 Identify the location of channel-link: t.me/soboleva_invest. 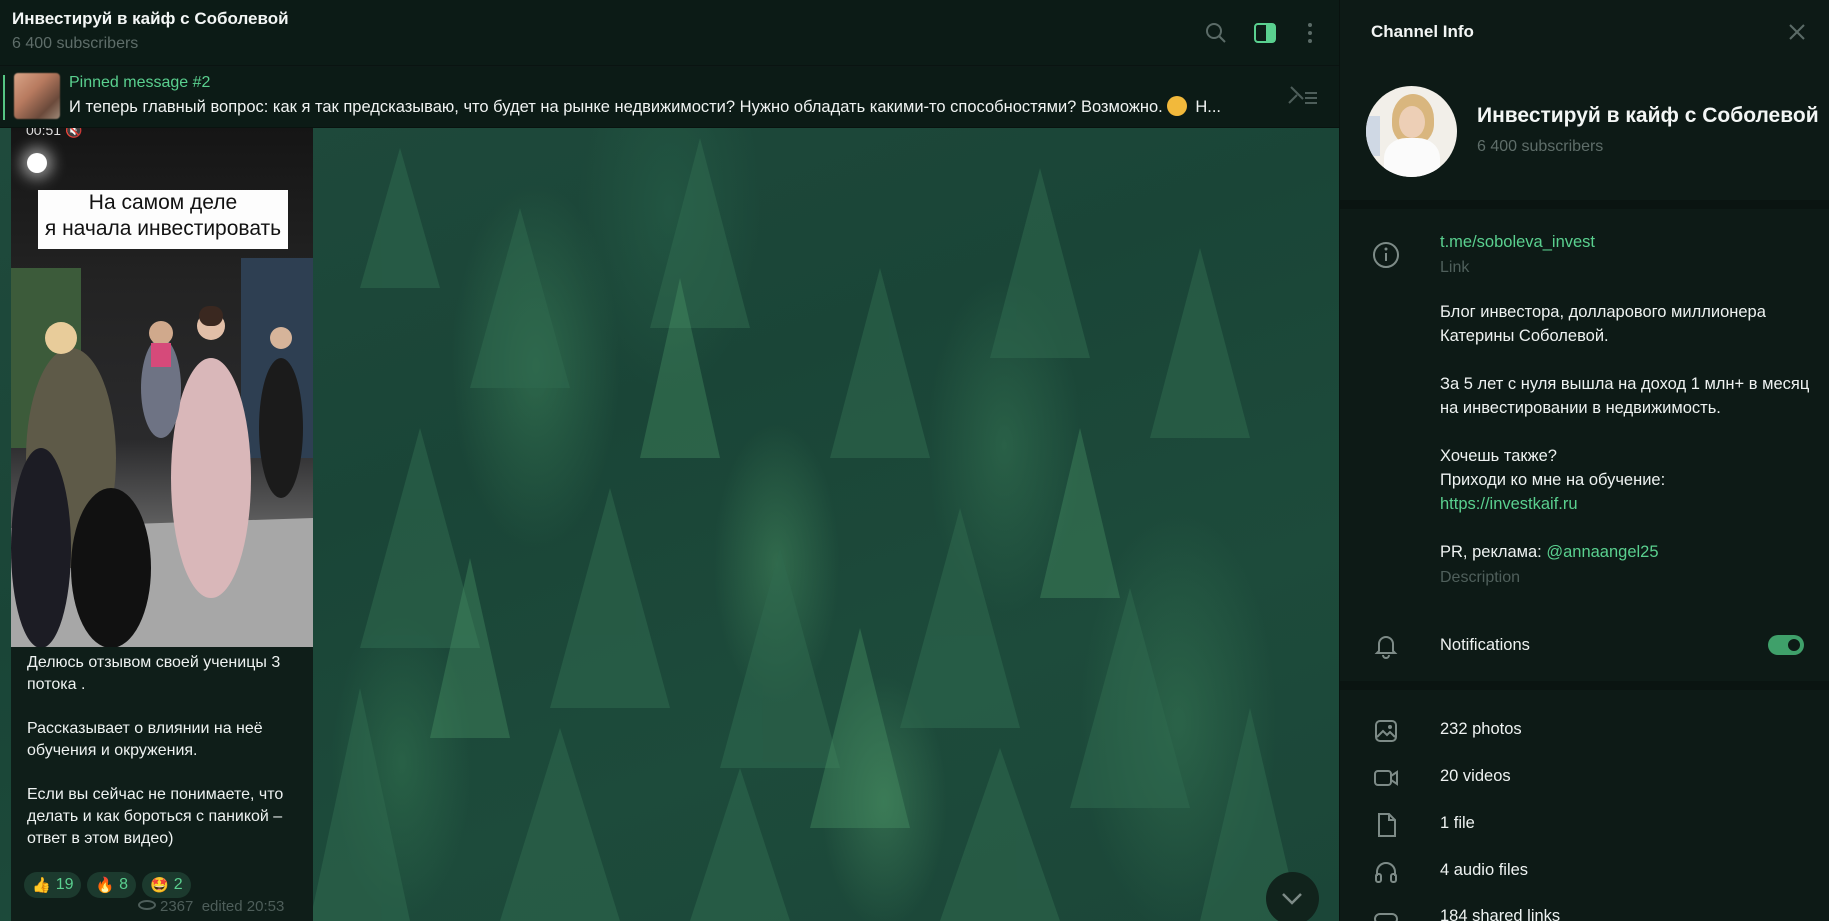
(1517, 242).